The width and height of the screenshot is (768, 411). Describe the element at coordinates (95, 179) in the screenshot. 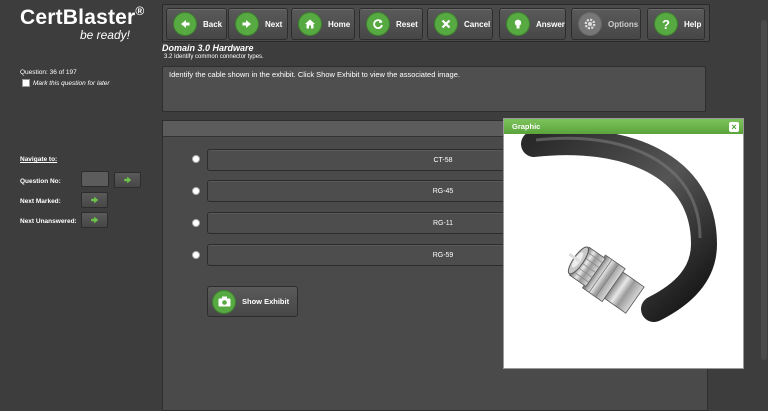

I see `question-no-input` at that location.